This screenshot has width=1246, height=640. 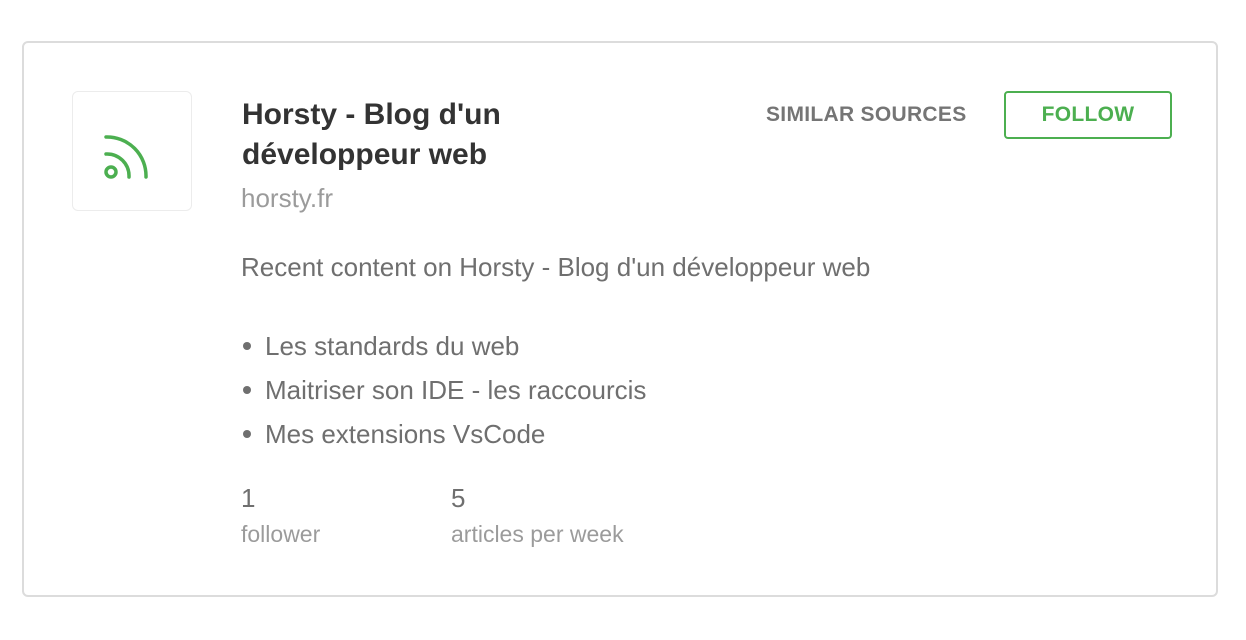 I want to click on followers-count: 1, so click(x=248, y=498).